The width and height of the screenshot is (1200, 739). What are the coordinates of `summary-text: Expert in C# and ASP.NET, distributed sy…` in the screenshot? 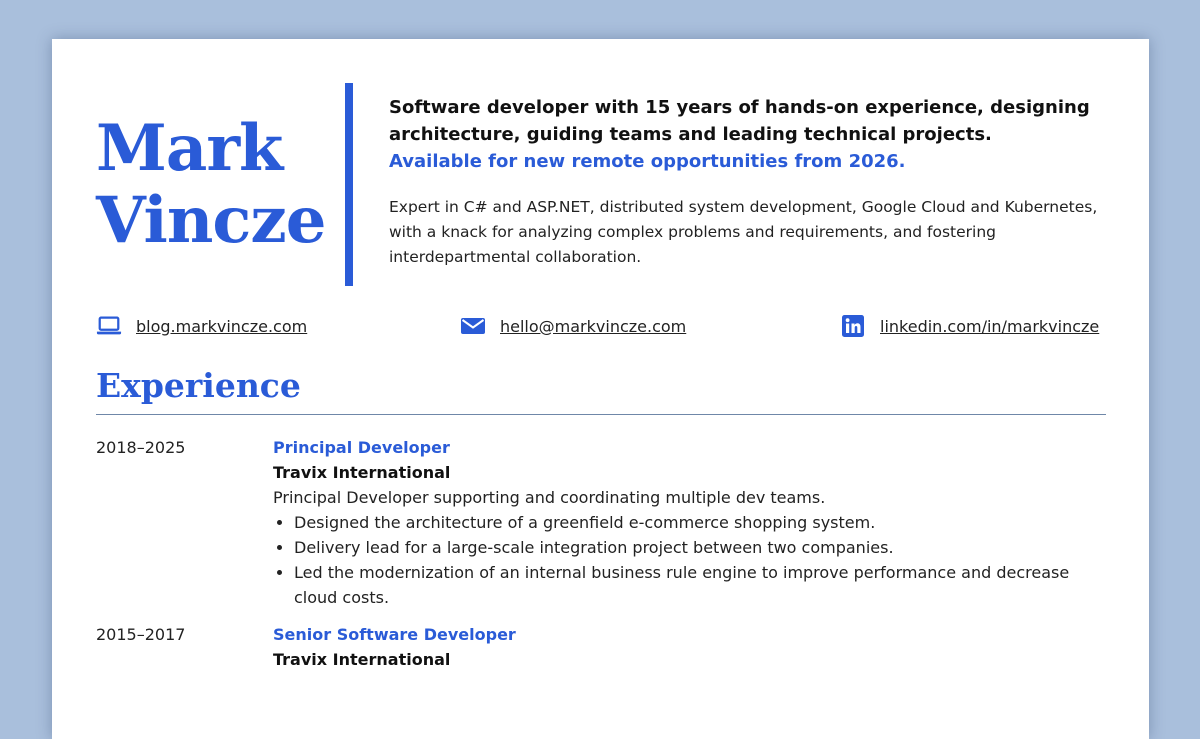 It's located at (743, 232).